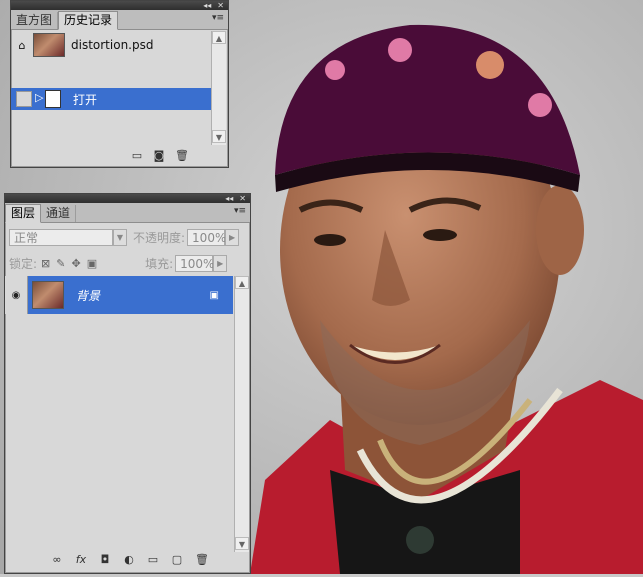  What do you see at coordinates (35, 20) in the screenshot?
I see `tab-histogram: 直方图` at bounding box center [35, 20].